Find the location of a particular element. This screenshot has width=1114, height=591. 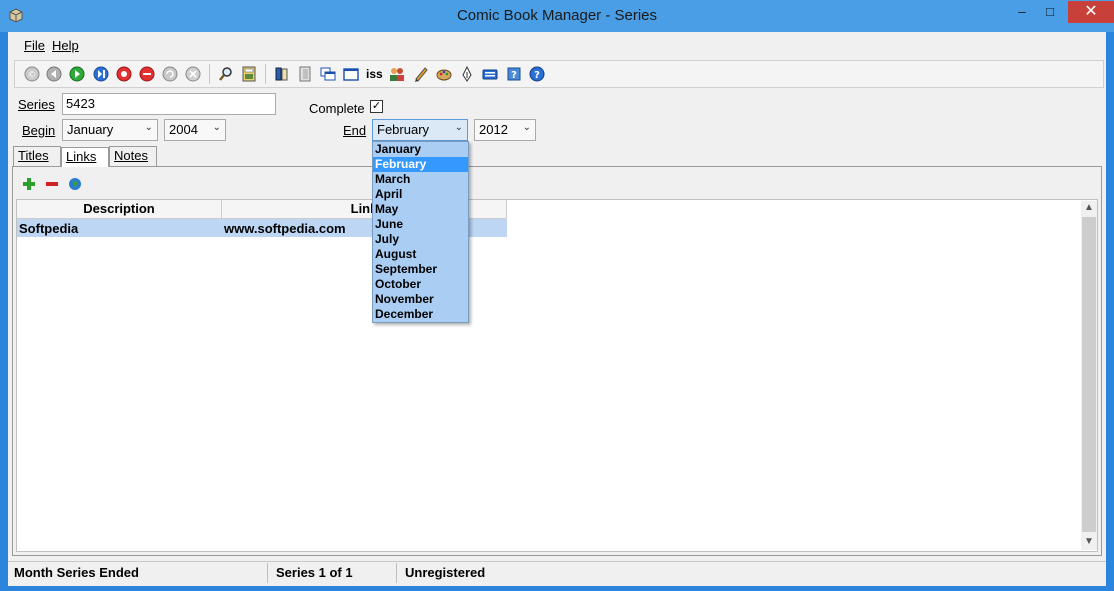

dropdown-option: July is located at coordinates (420, 239).